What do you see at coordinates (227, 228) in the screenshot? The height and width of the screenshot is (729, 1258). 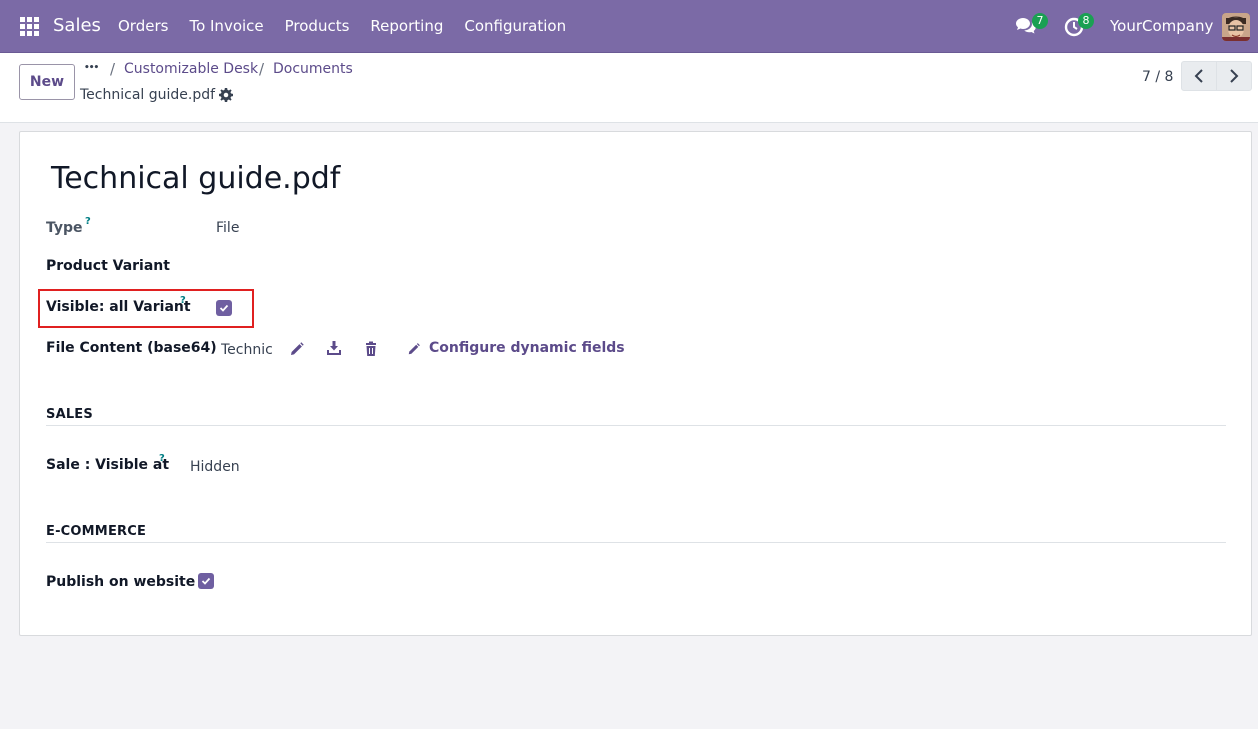 I see `type-value: File` at bounding box center [227, 228].